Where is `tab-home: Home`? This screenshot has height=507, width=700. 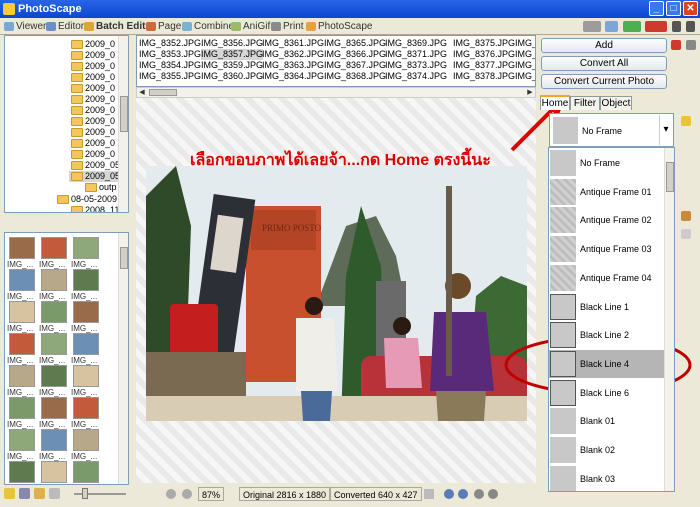 tab-home: Home is located at coordinates (555, 102).